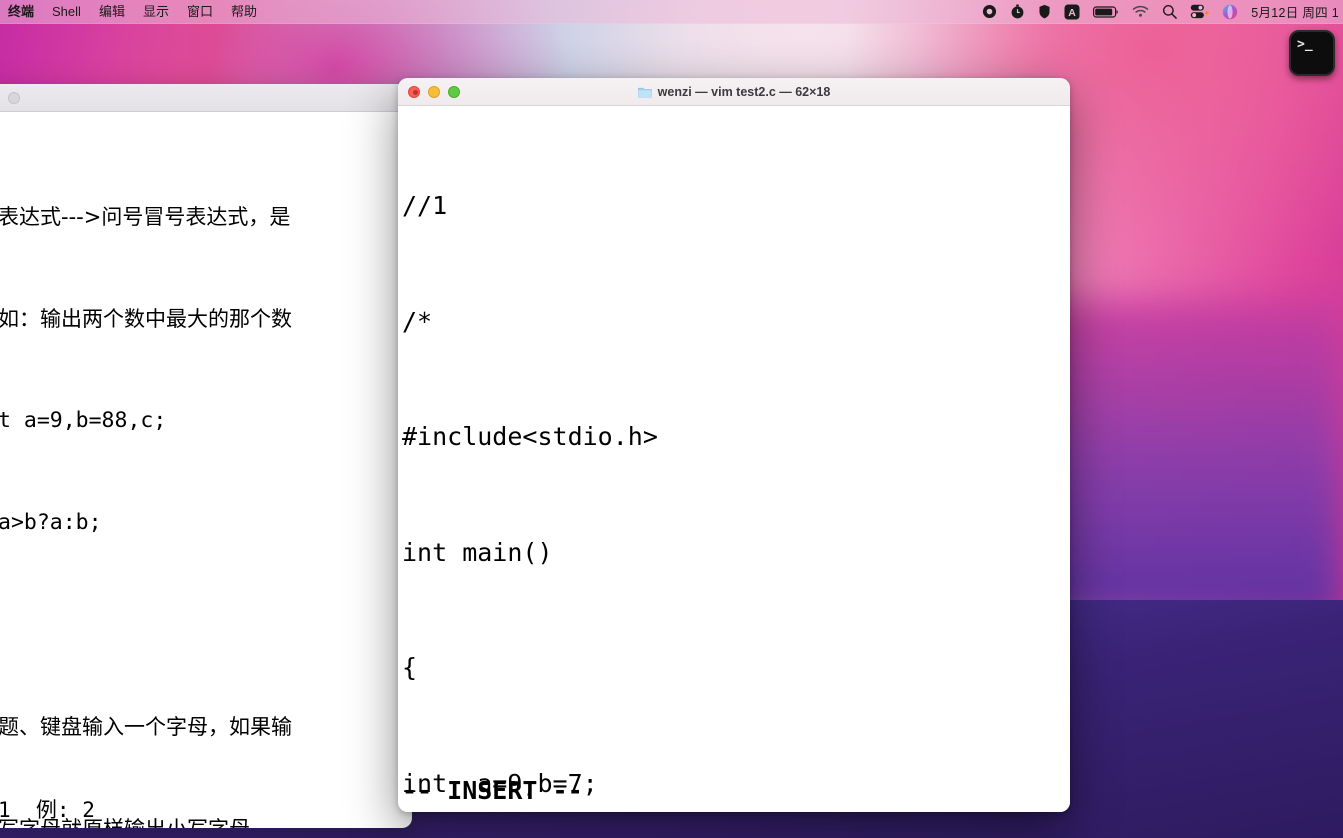 The height and width of the screenshot is (838, 1343). I want to click on svg-text: A, so click(1072, 13).